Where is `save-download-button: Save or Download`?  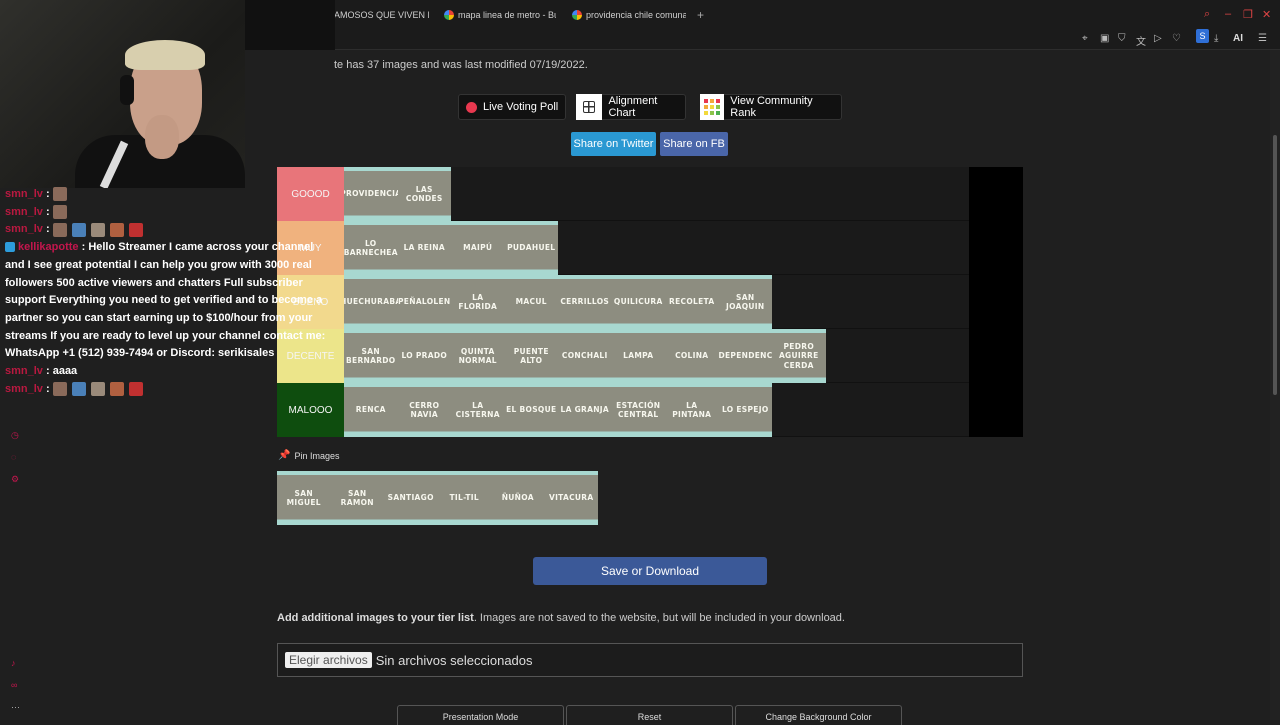
save-download-button: Save or Download is located at coordinates (650, 571).